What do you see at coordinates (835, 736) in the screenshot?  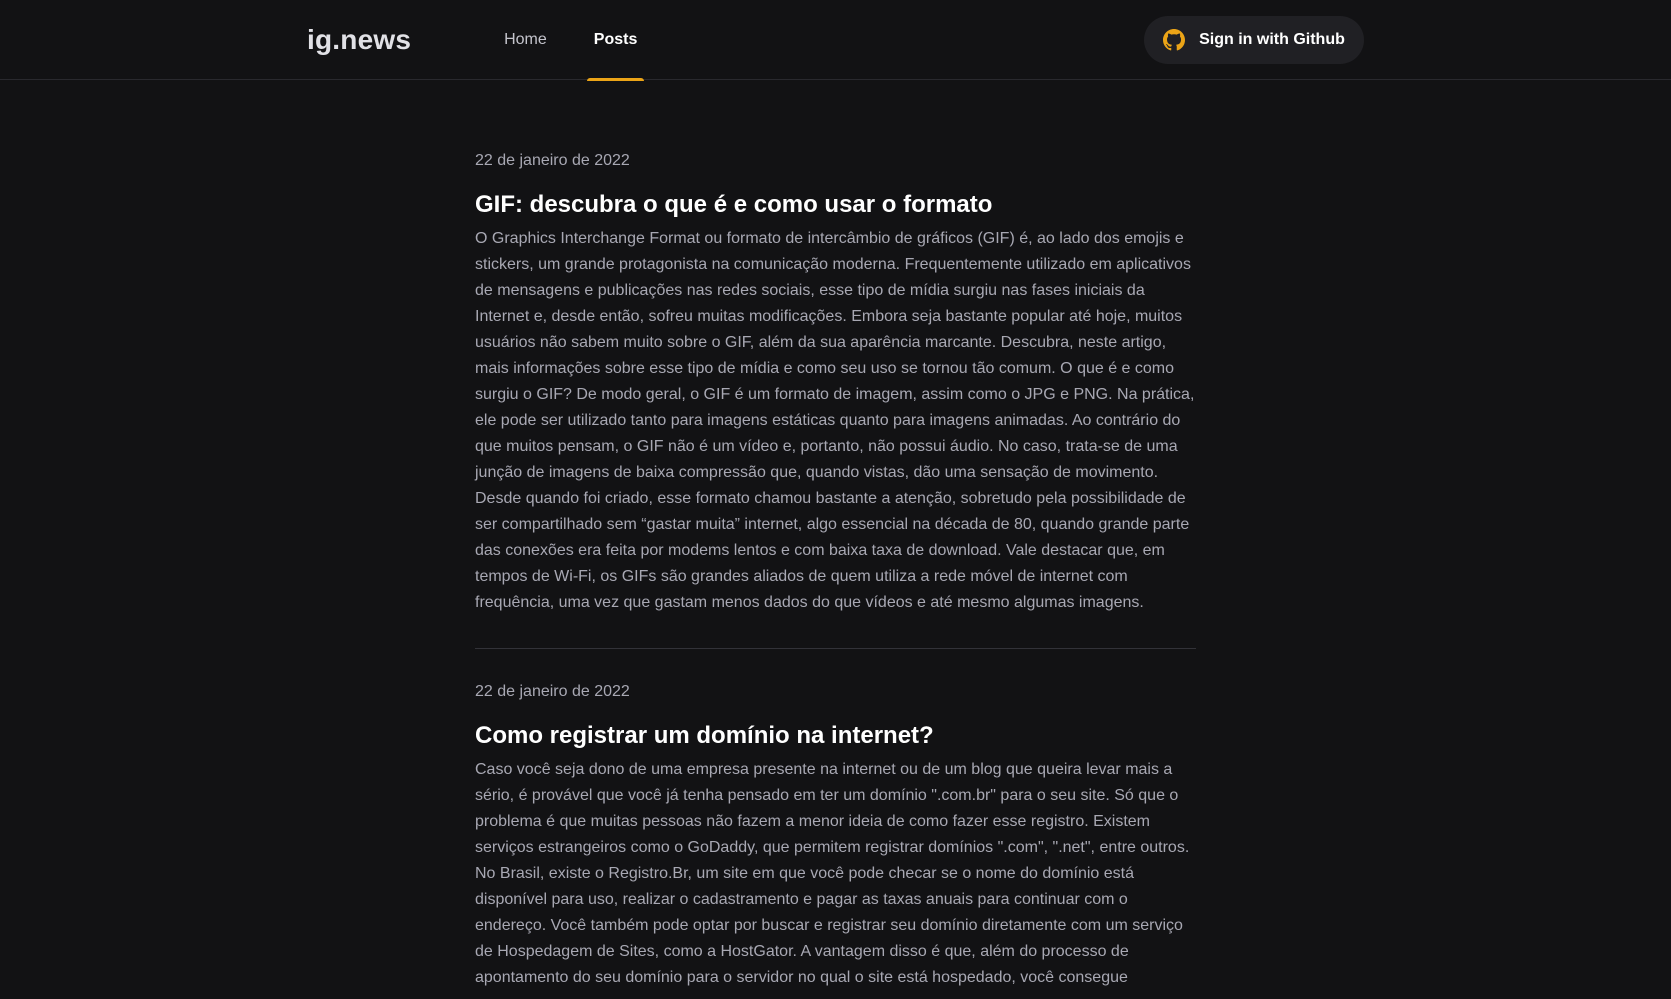 I see `post-title: Como registrar um domínio na internet?` at bounding box center [835, 736].